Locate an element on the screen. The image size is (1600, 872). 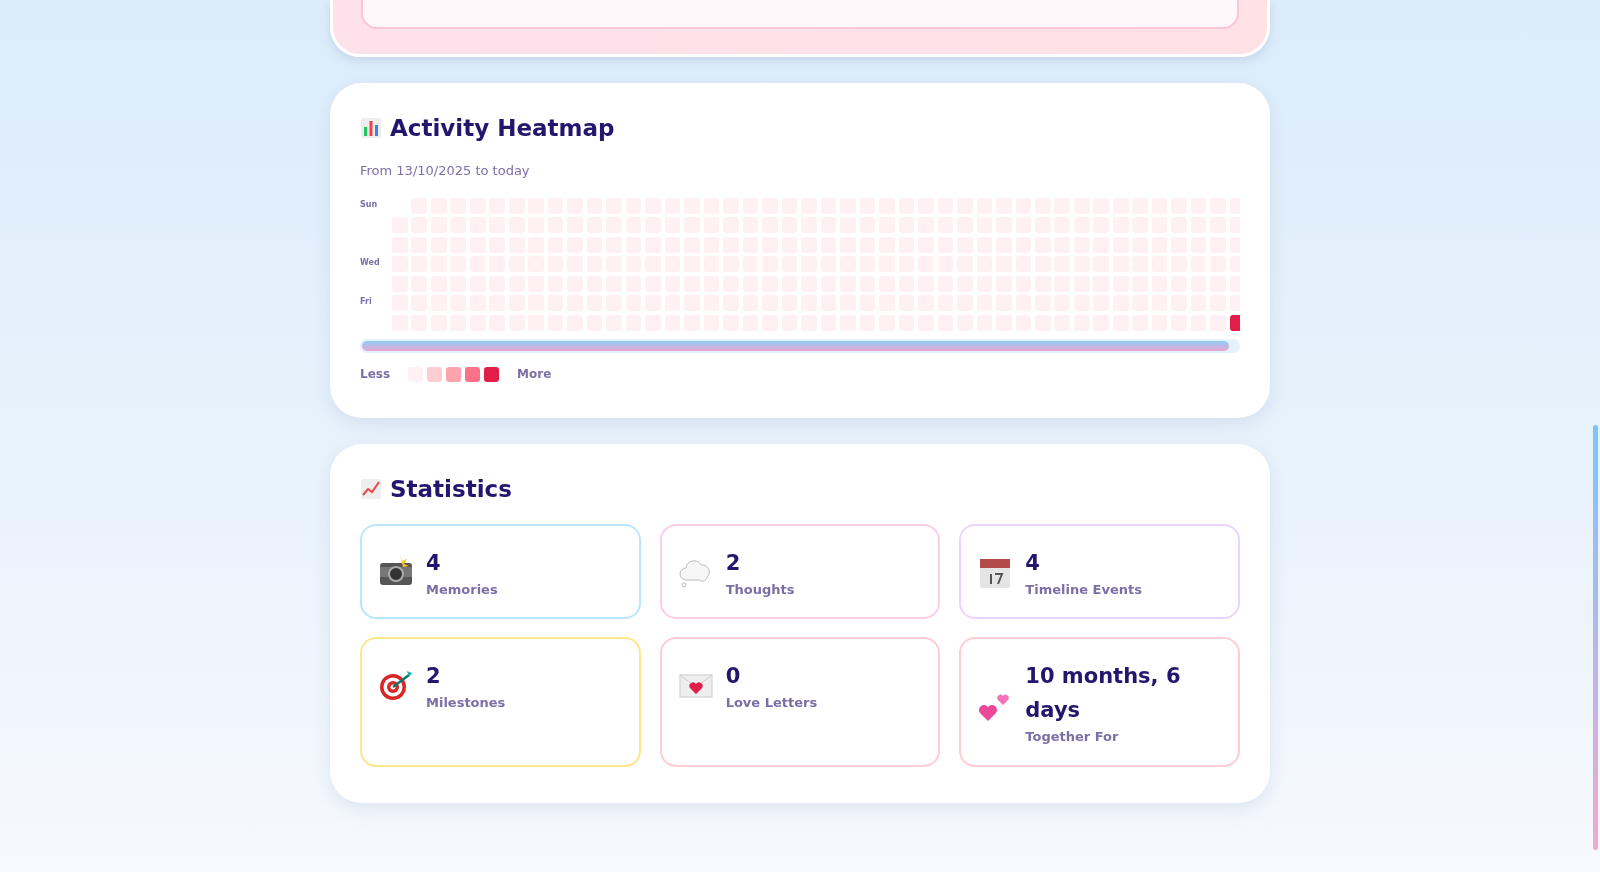
bar-chart-icon is located at coordinates (371, 128).